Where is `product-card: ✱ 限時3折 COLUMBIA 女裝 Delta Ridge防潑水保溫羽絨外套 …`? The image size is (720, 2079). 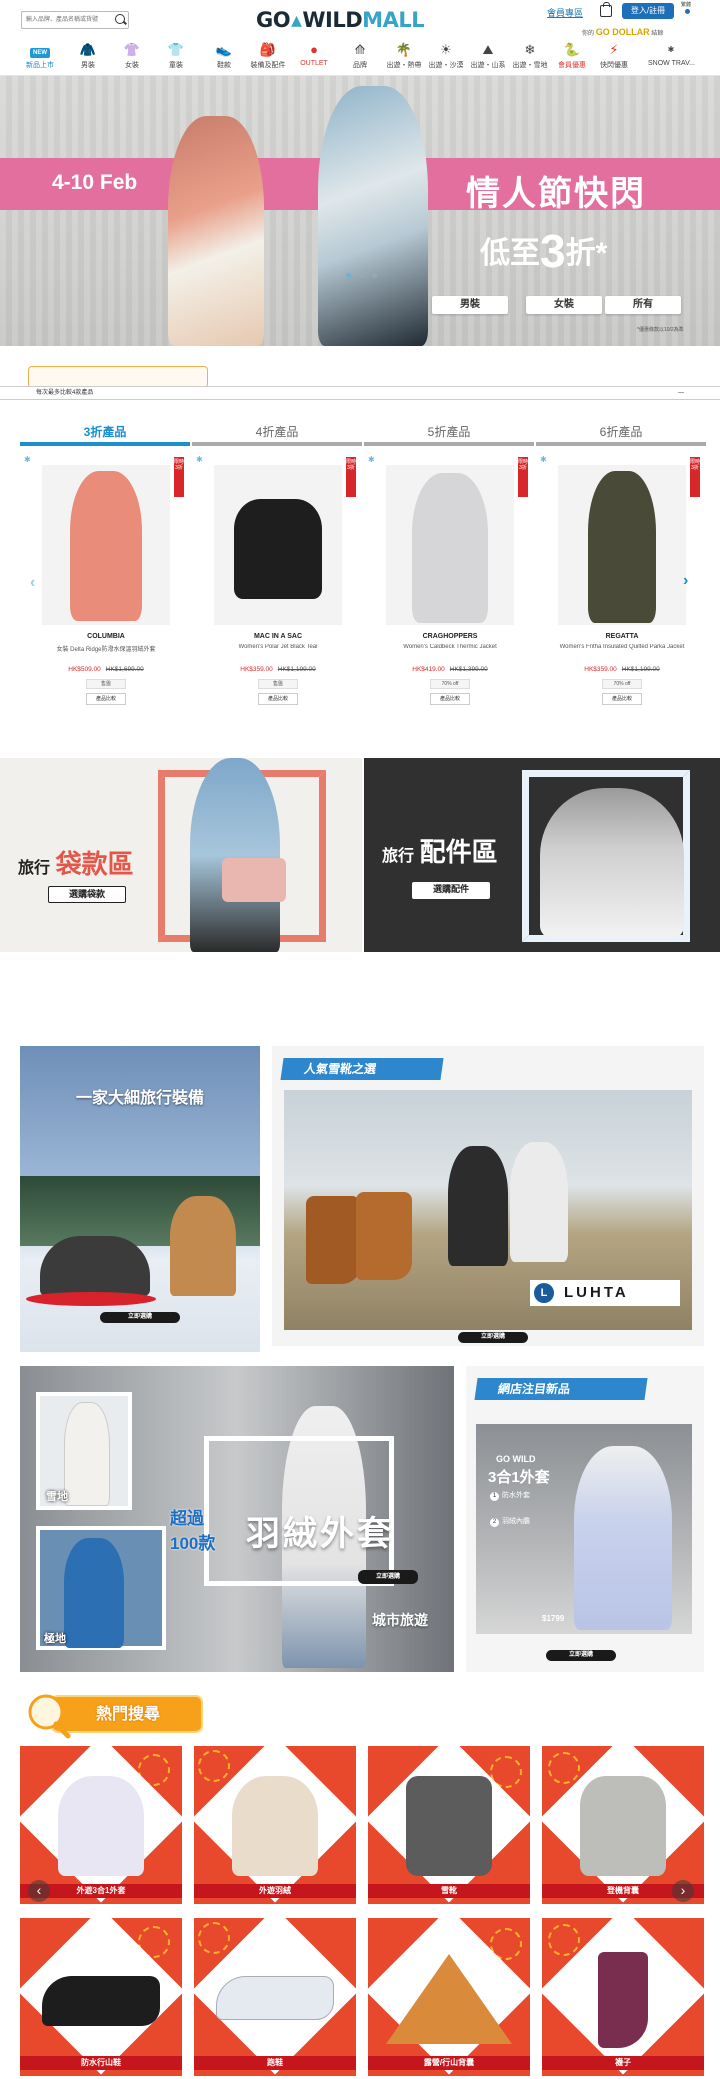 product-card: ✱ 限時3折 COLUMBIA 女裝 Delta Ridge防潑水保溫羽絨外套 … is located at coordinates (106, 584).